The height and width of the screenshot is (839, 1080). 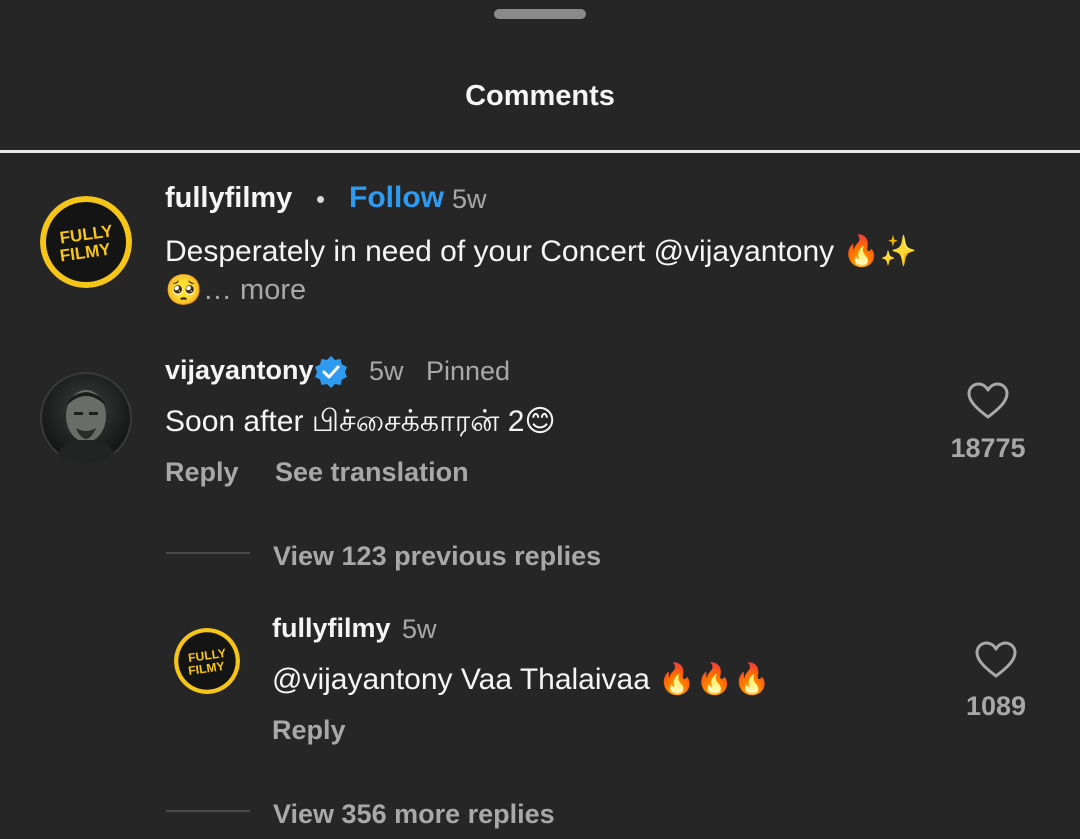 What do you see at coordinates (414, 814) in the screenshot?
I see `view-more-replies-button: View 356 more replies` at bounding box center [414, 814].